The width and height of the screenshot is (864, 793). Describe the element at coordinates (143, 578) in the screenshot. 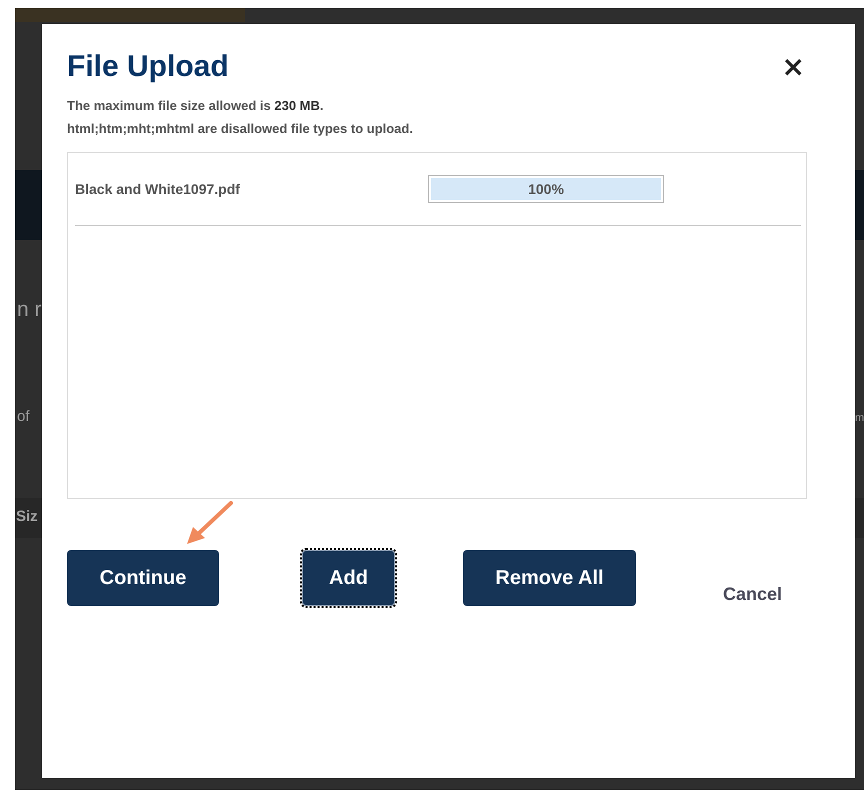

I see `action-button: Continue` at that location.